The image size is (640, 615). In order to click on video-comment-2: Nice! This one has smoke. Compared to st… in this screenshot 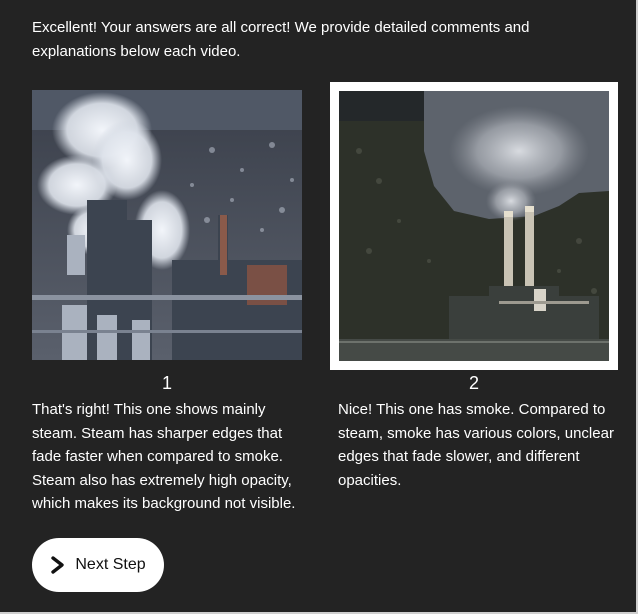, I will do `click(476, 445)`.